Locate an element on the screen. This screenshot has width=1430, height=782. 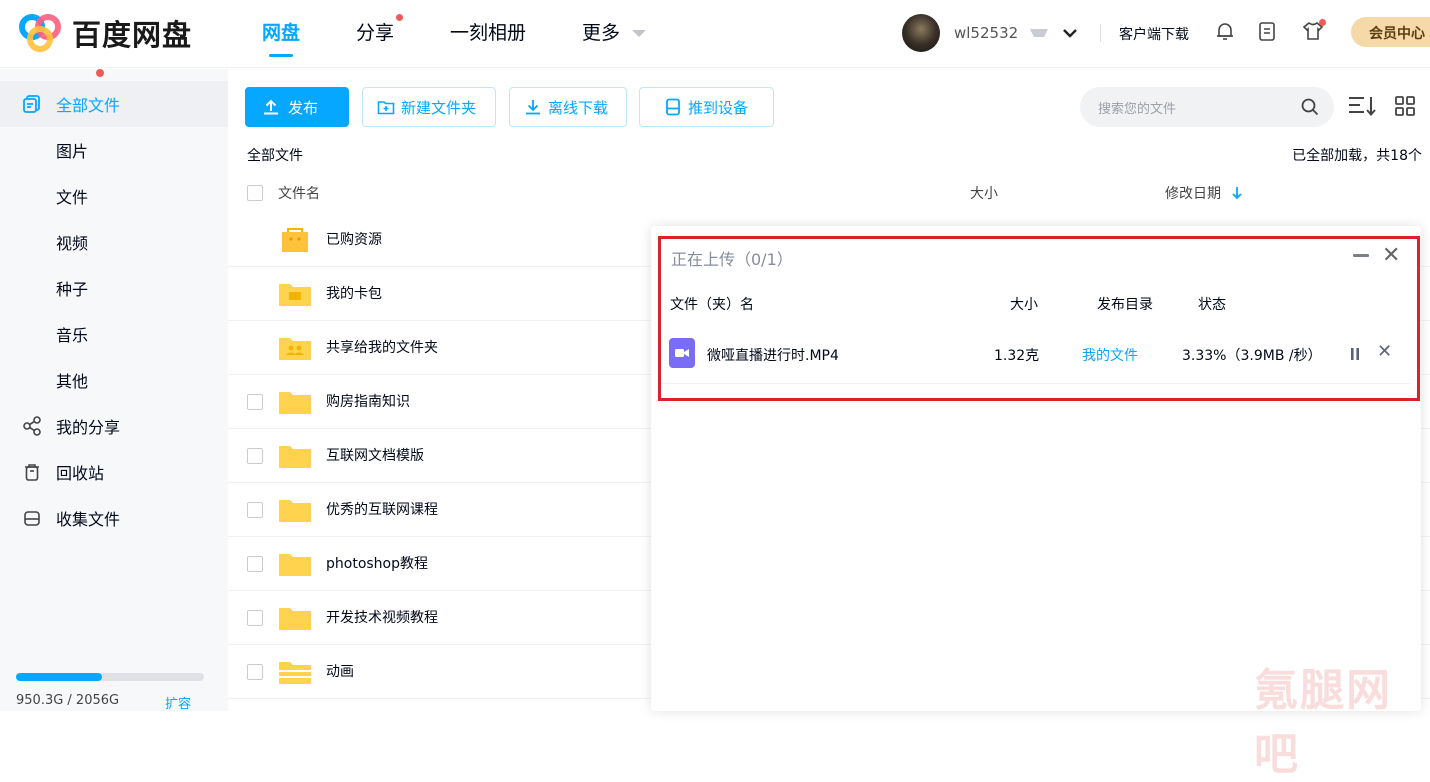
purchased-folder-icon is located at coordinates (295, 240).